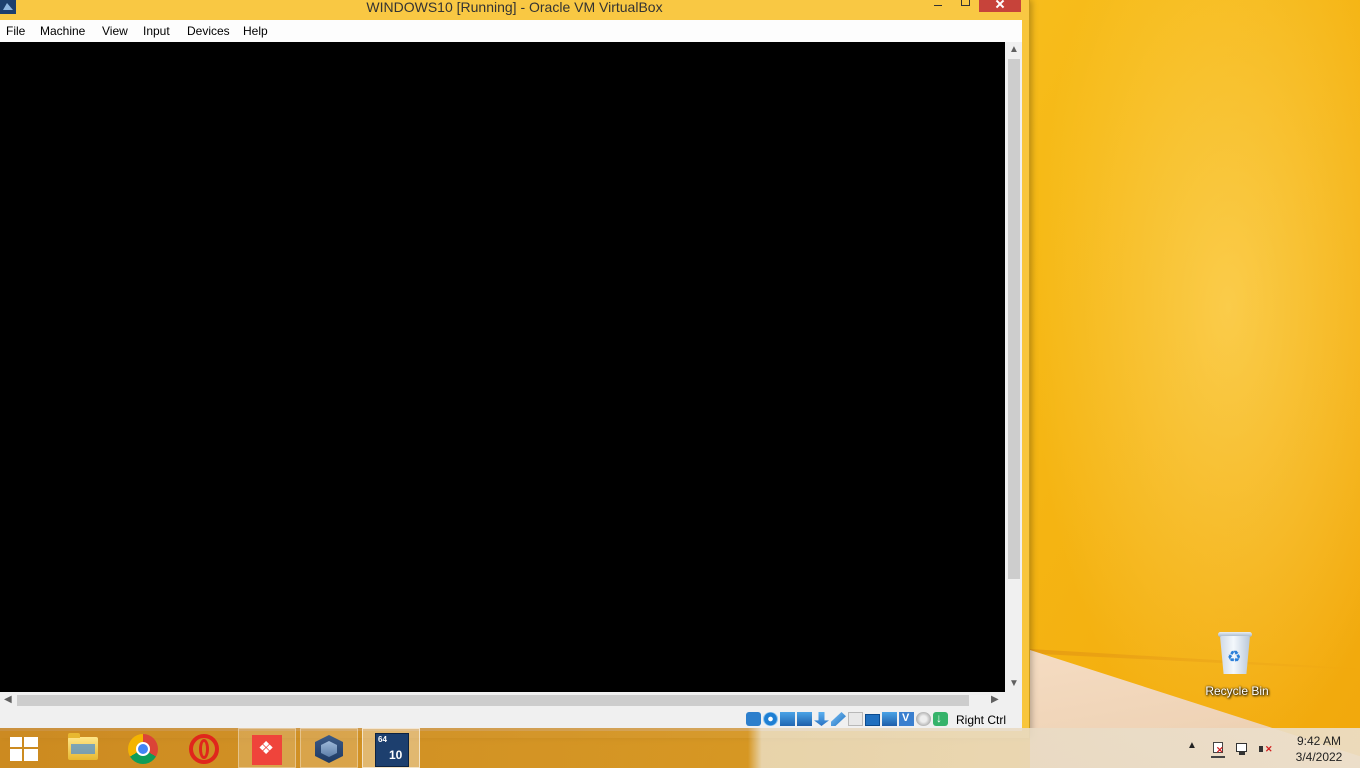  What do you see at coordinates (995, 700) in the screenshot?
I see `scroll-right-arrow-icon: ▶` at bounding box center [995, 700].